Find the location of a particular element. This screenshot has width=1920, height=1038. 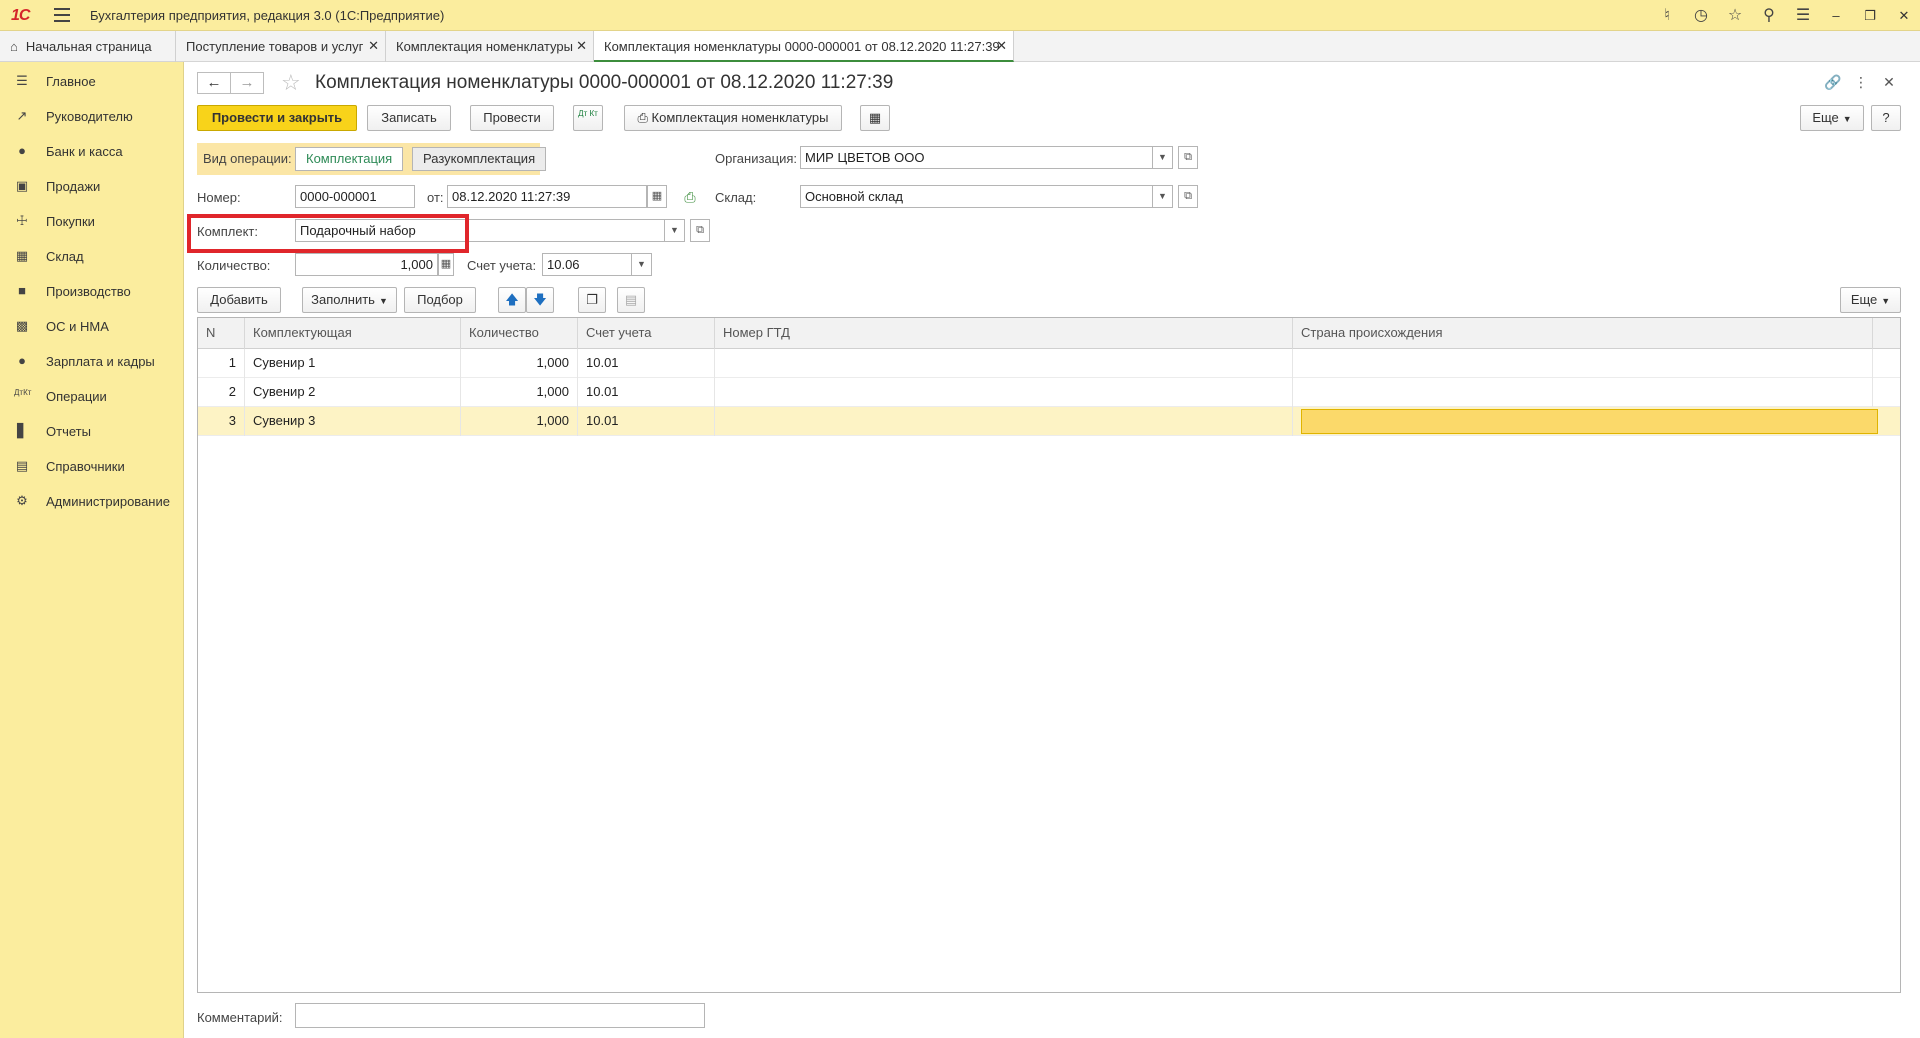

save-button: Записать is located at coordinates (409, 118).